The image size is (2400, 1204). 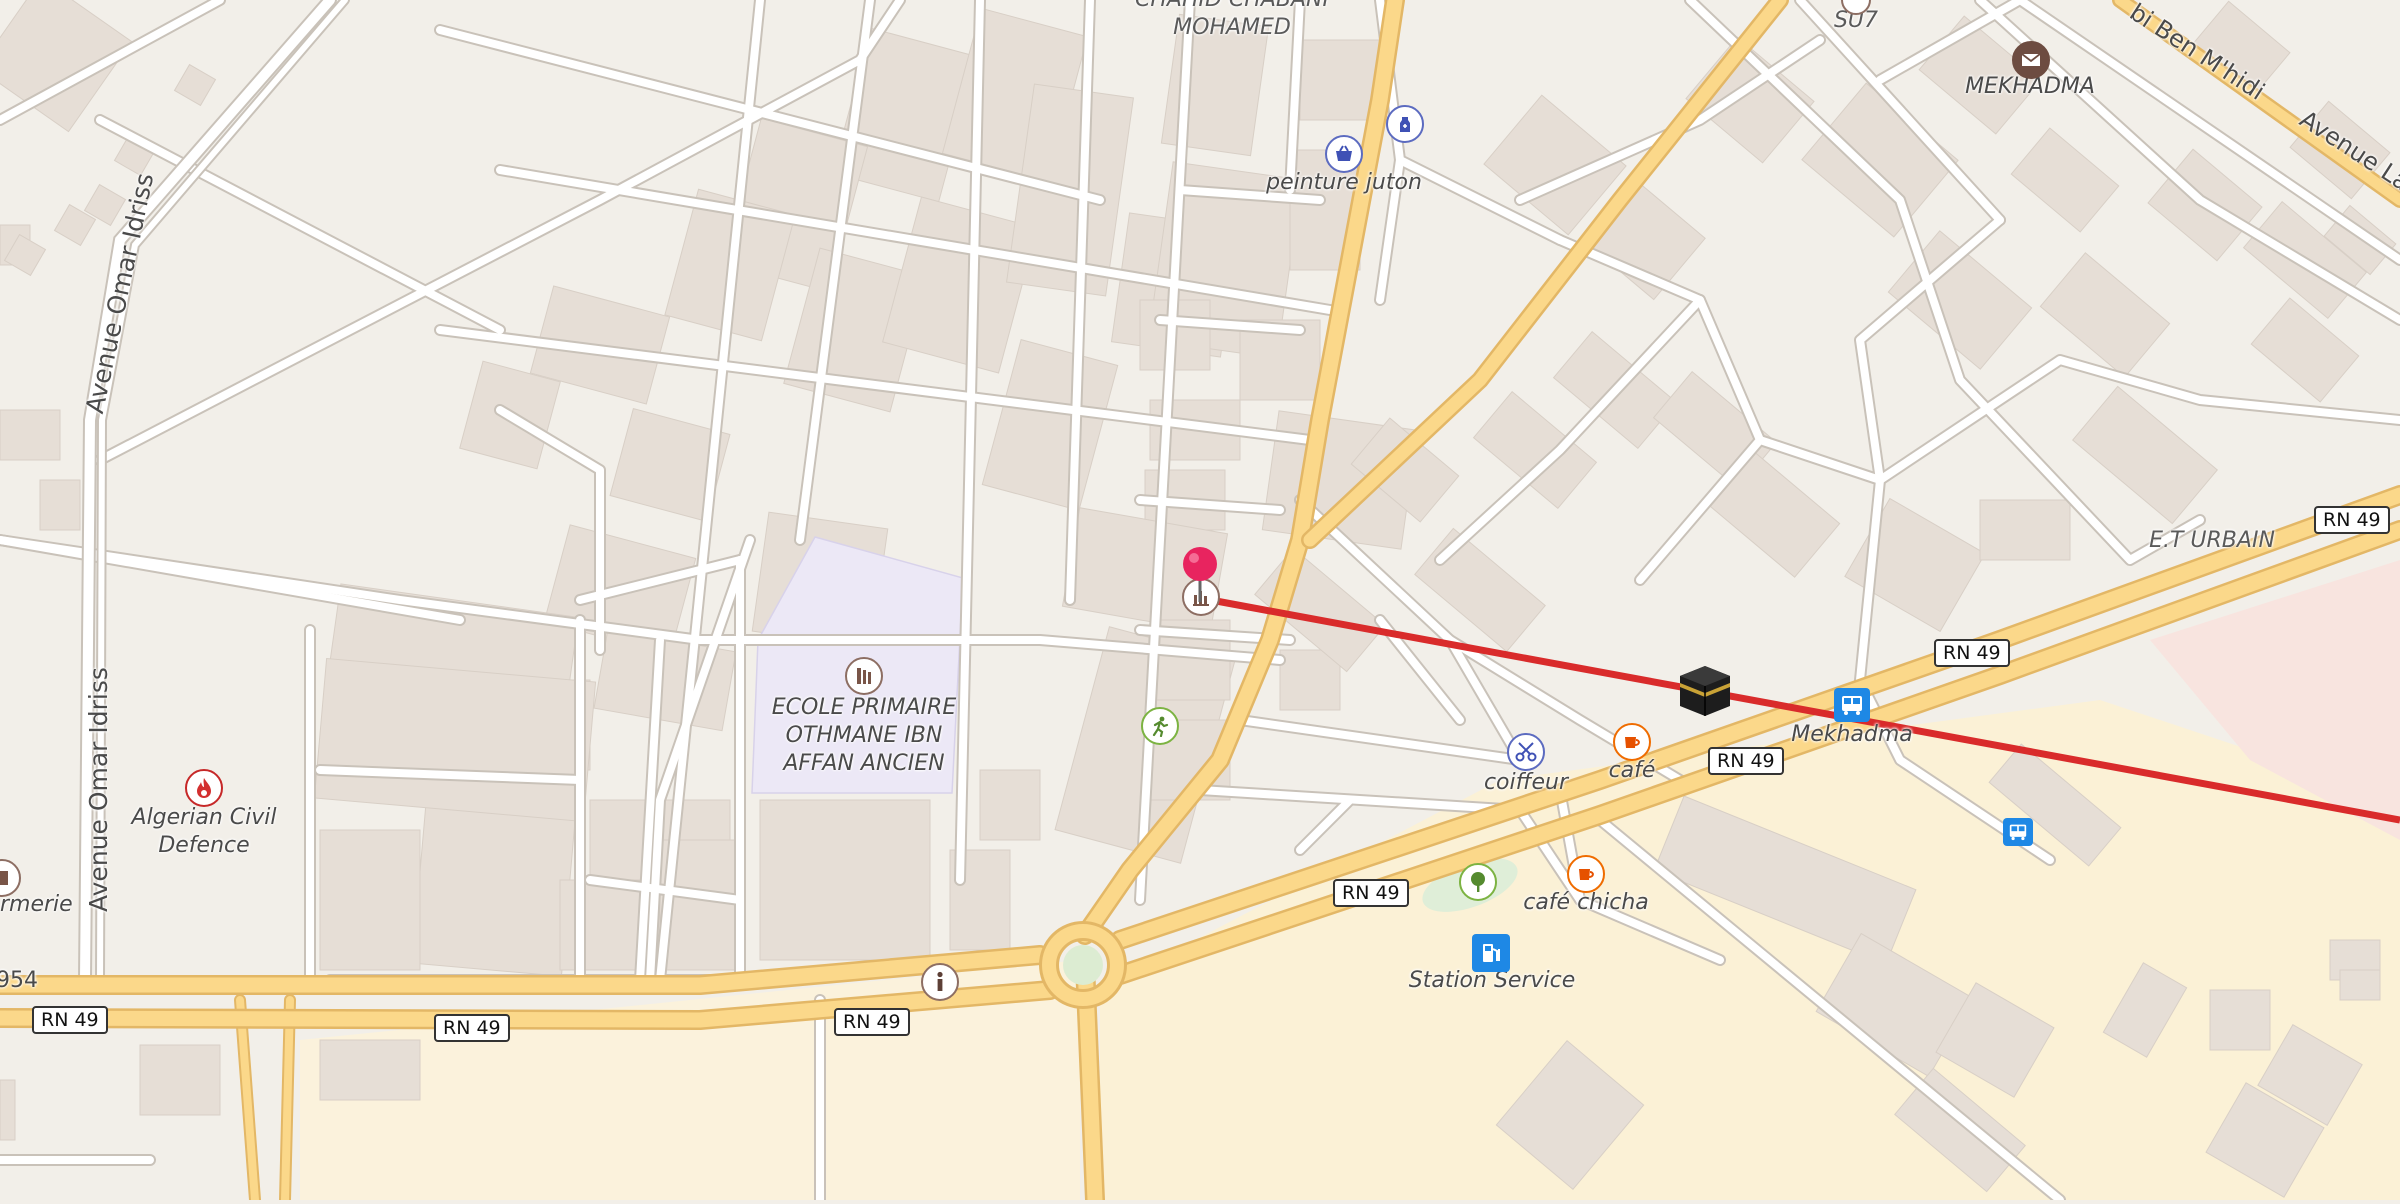 I want to click on place-label-mekhadma-bus: Mekhadma, so click(x=1852, y=734).